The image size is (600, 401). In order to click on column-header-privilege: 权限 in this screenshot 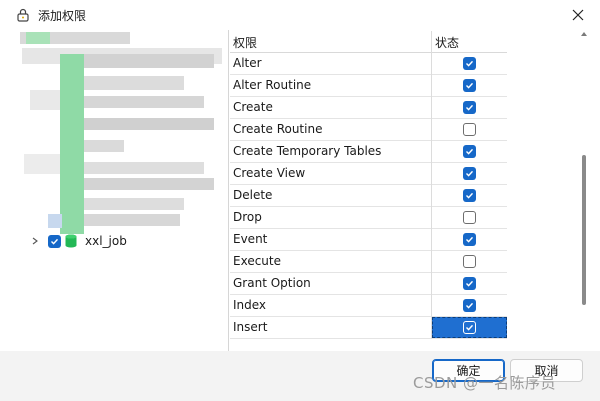, I will do `click(245, 42)`.